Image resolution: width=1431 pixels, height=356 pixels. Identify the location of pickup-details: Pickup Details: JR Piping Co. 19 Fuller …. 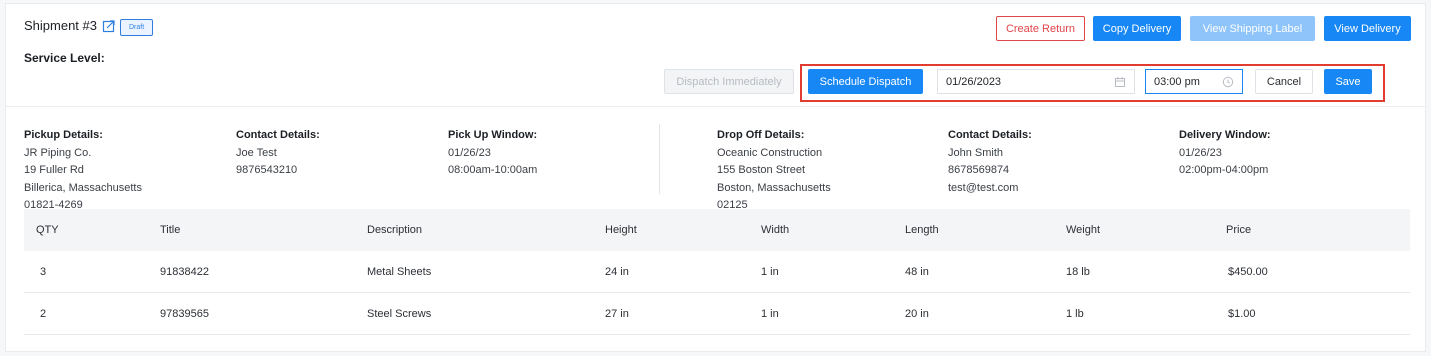
(83, 171).